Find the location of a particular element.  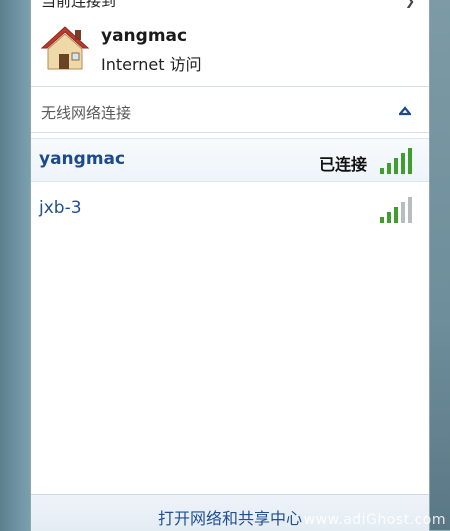

current-connection-header: 当前连接到 is located at coordinates (79, 5).